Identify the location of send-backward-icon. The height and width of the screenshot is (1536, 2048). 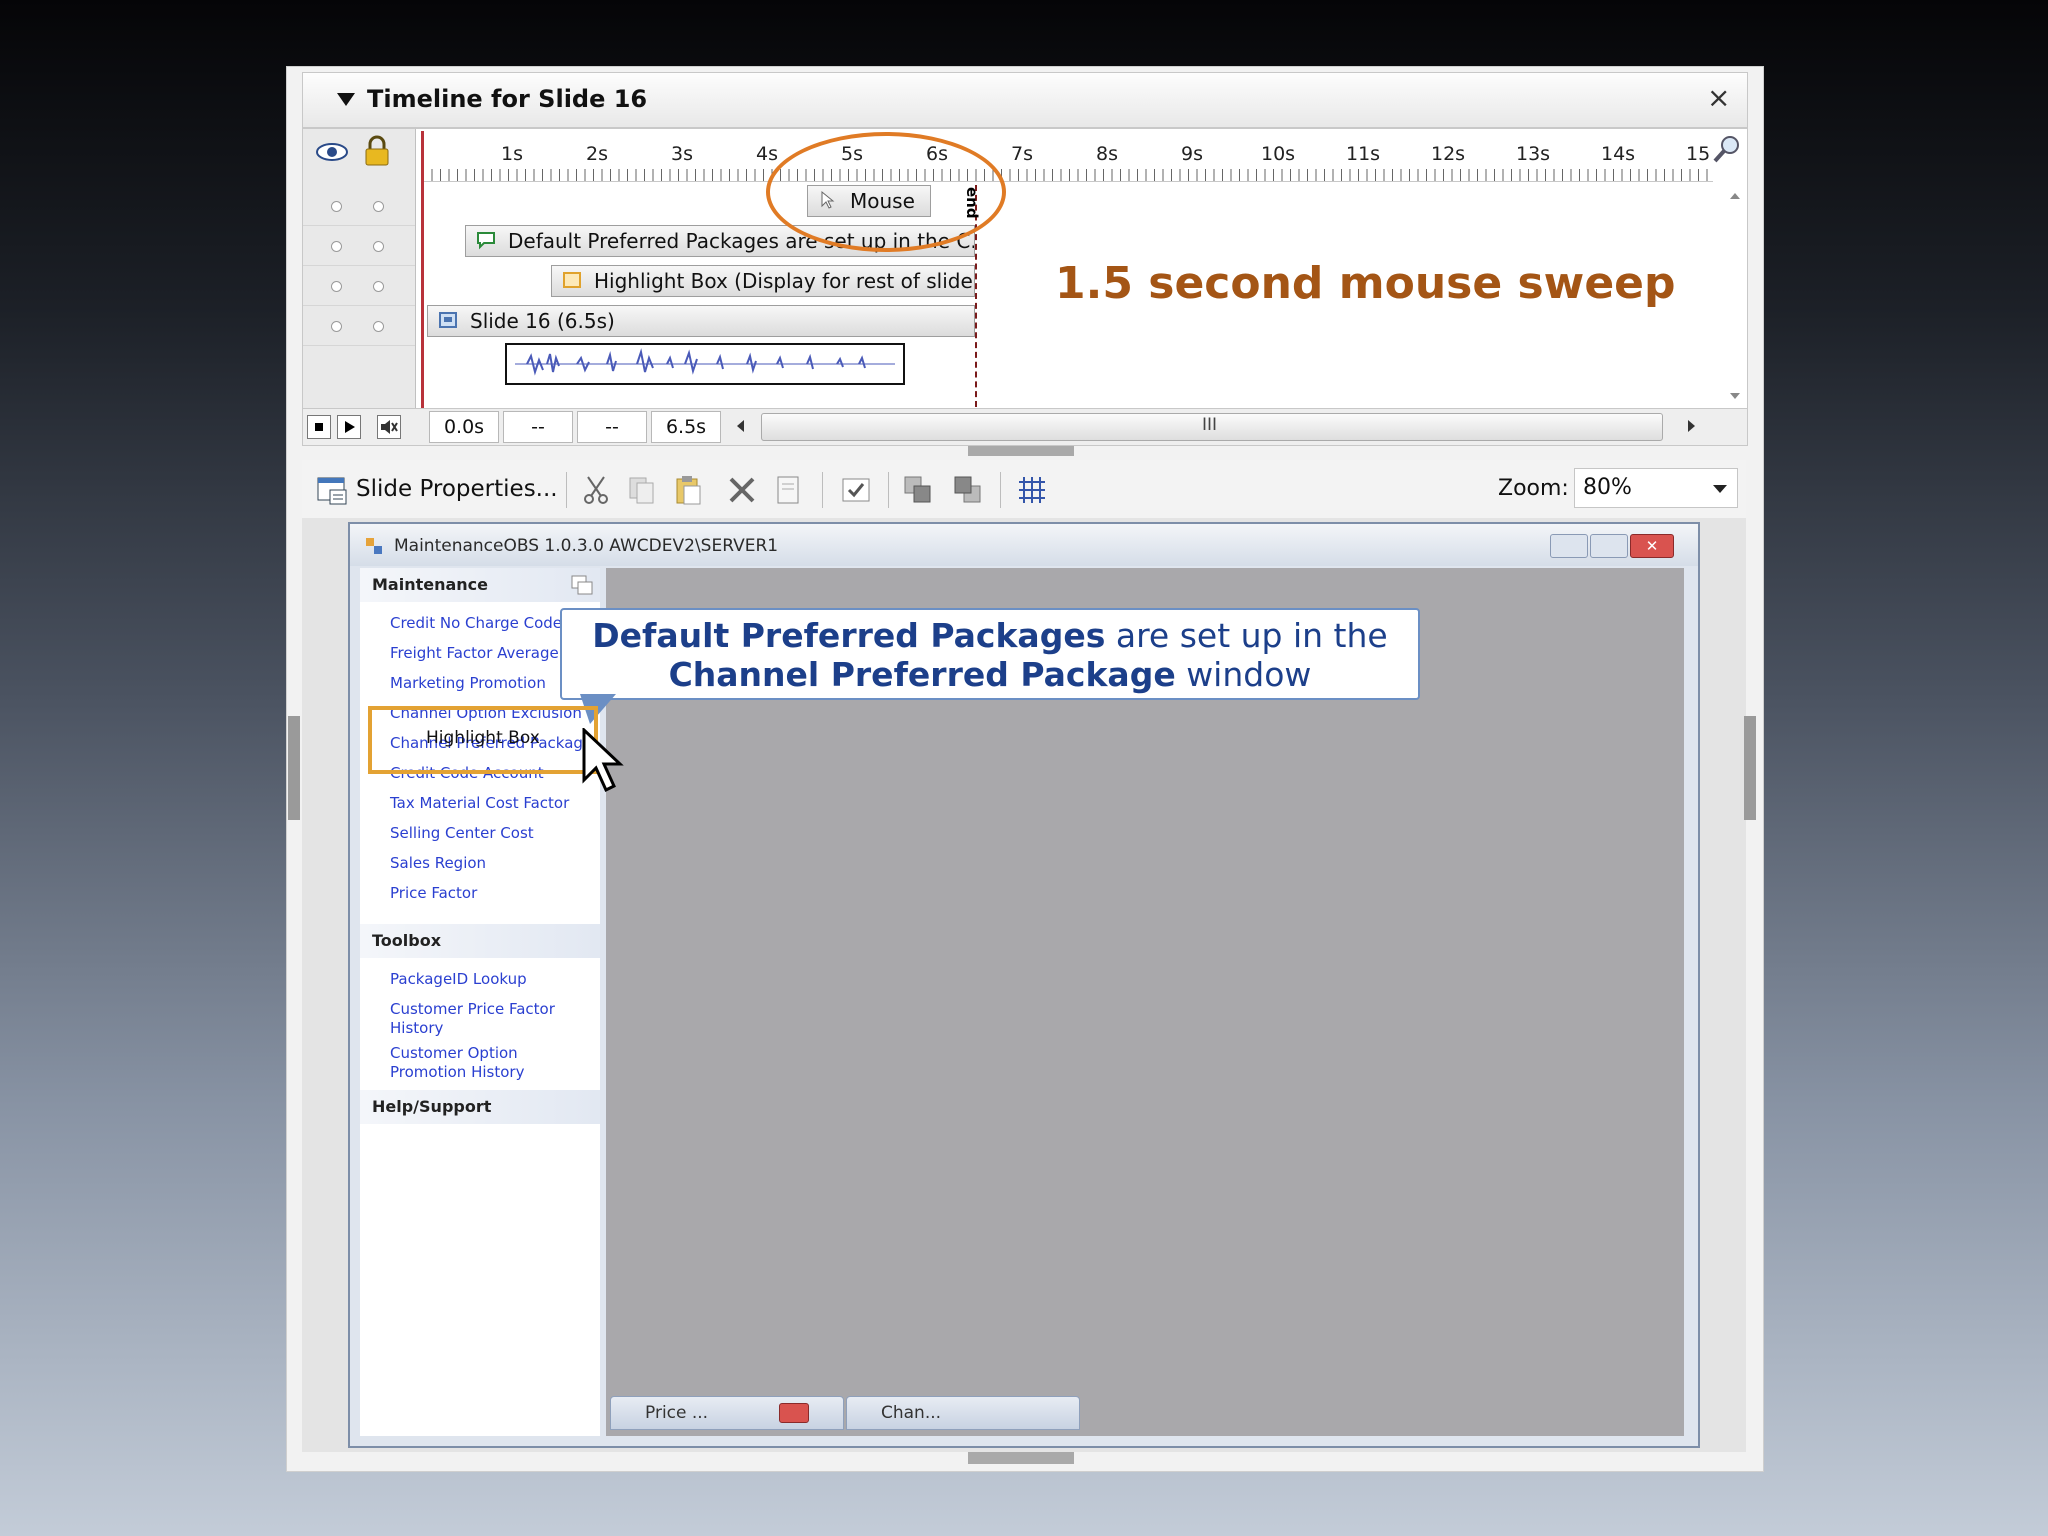
(968, 490).